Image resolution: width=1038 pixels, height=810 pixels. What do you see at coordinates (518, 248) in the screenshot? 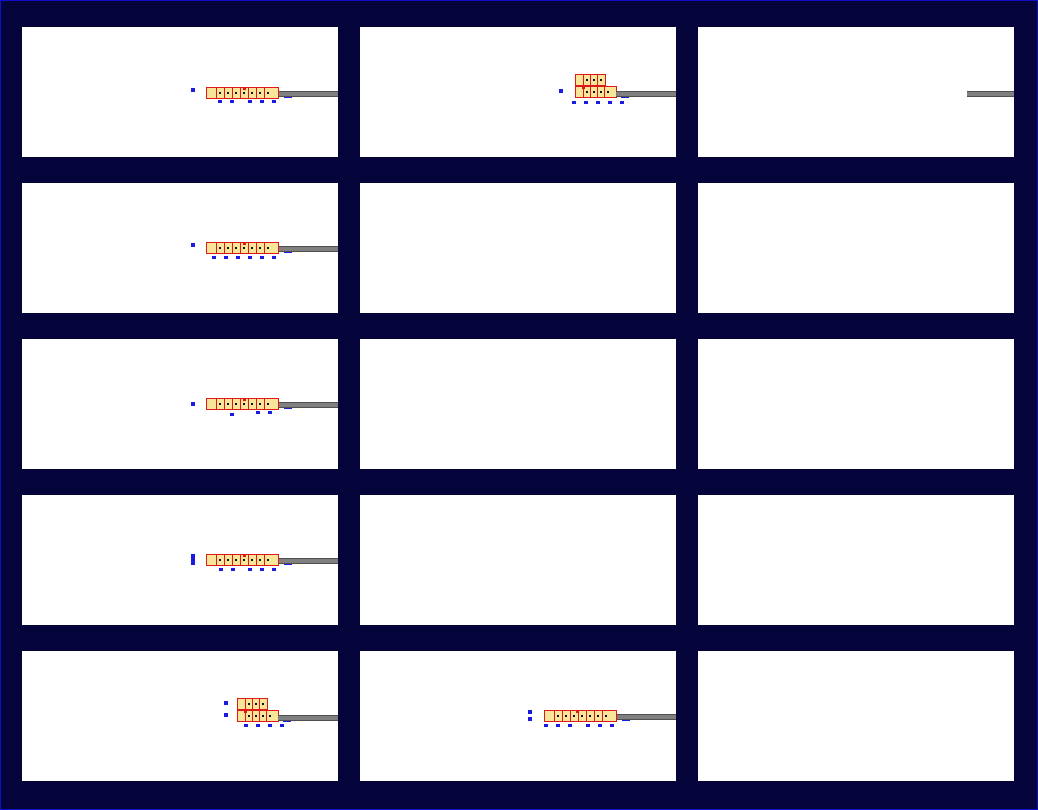
I see `panel-r2c2` at bounding box center [518, 248].